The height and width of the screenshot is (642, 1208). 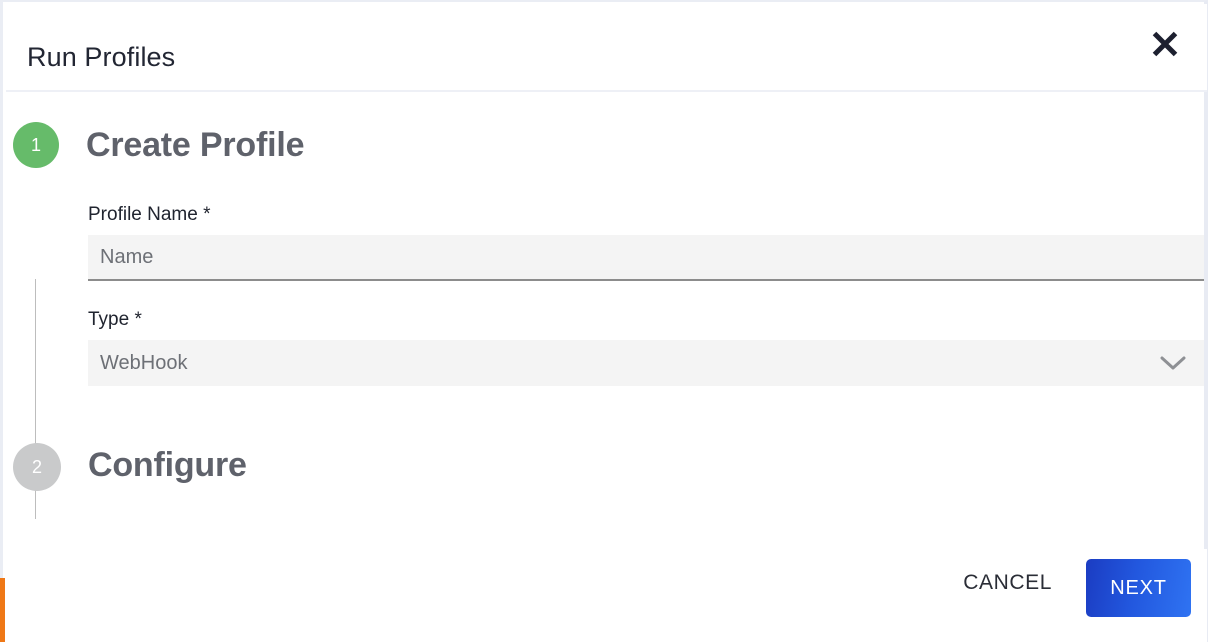 What do you see at coordinates (37, 467) in the screenshot?
I see `step-number-badge-2: 2` at bounding box center [37, 467].